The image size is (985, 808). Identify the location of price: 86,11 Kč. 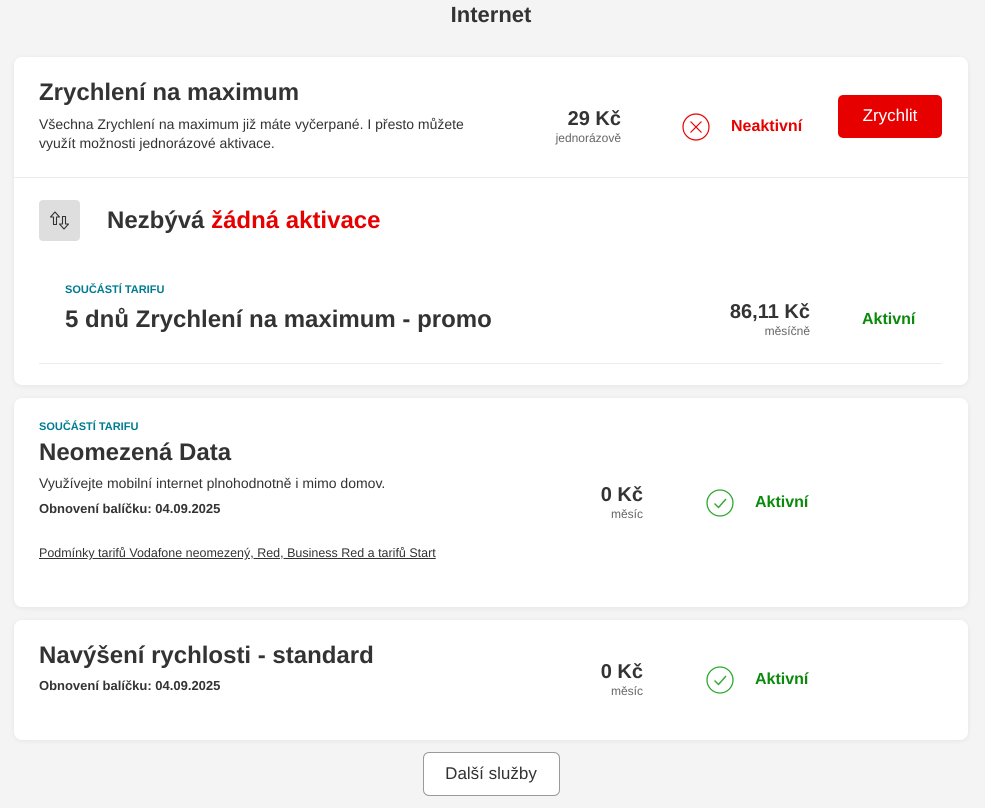
(770, 312).